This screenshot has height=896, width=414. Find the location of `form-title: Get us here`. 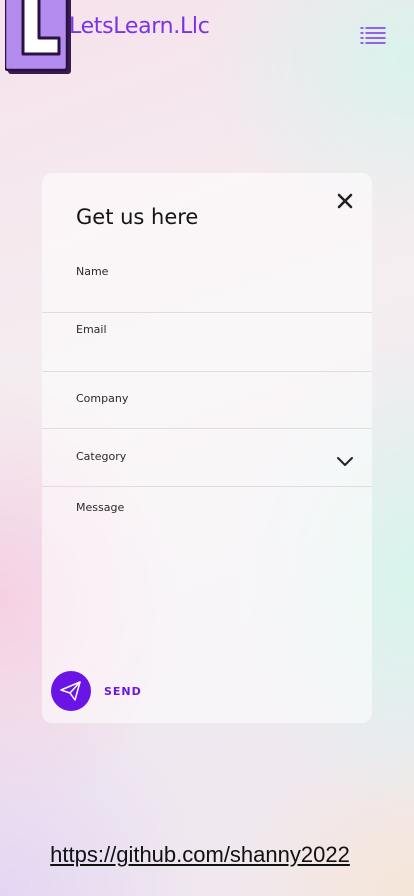

form-title: Get us here is located at coordinates (137, 217).